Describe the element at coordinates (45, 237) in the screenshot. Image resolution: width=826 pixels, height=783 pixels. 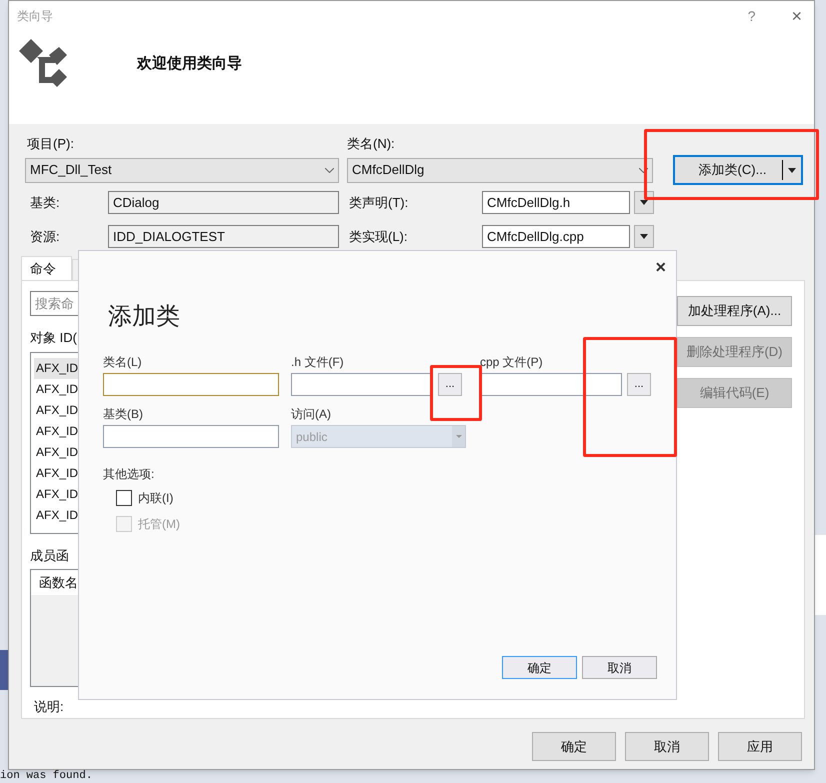
I see `field-label: 资源:` at that location.